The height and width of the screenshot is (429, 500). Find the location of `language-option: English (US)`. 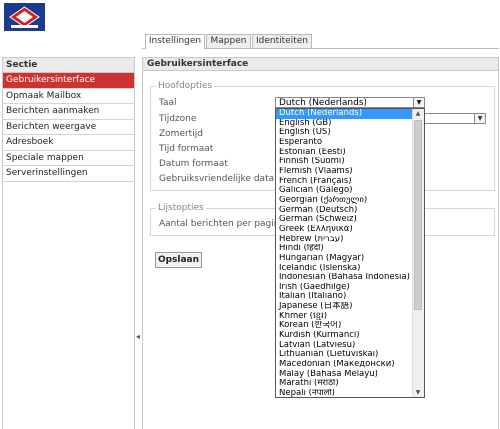

language-option: English (US) is located at coordinates (345, 133).